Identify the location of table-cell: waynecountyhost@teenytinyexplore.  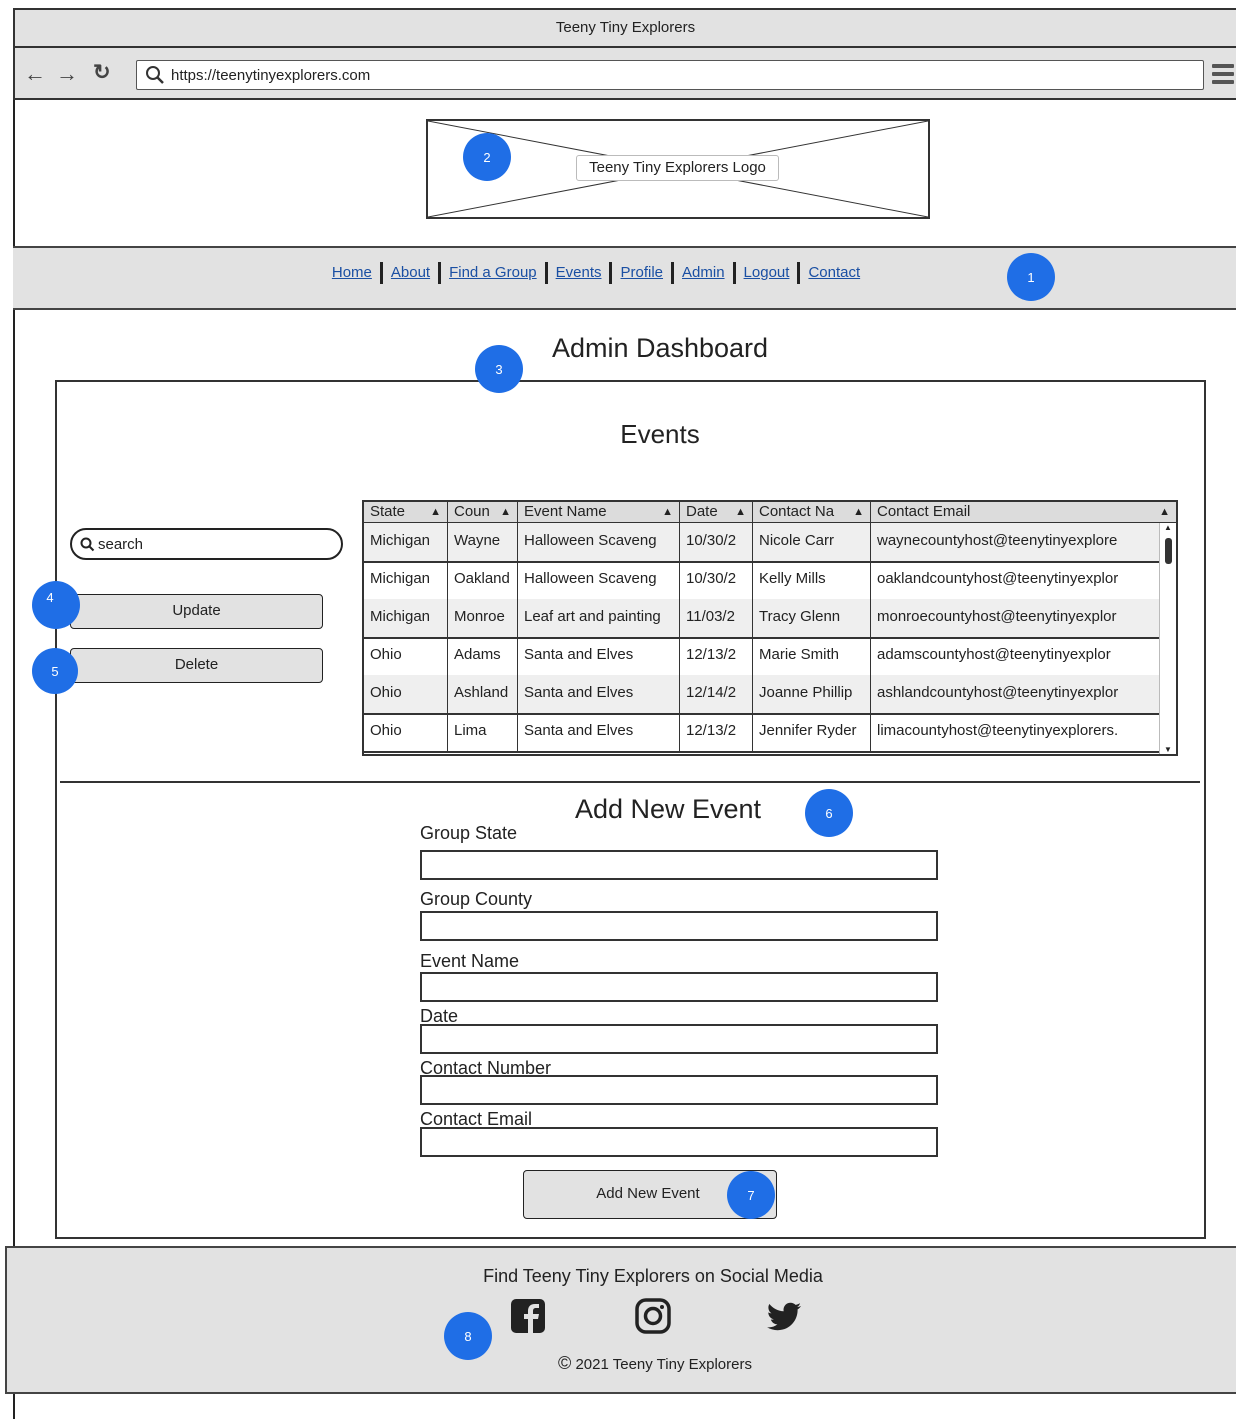
(997, 540).